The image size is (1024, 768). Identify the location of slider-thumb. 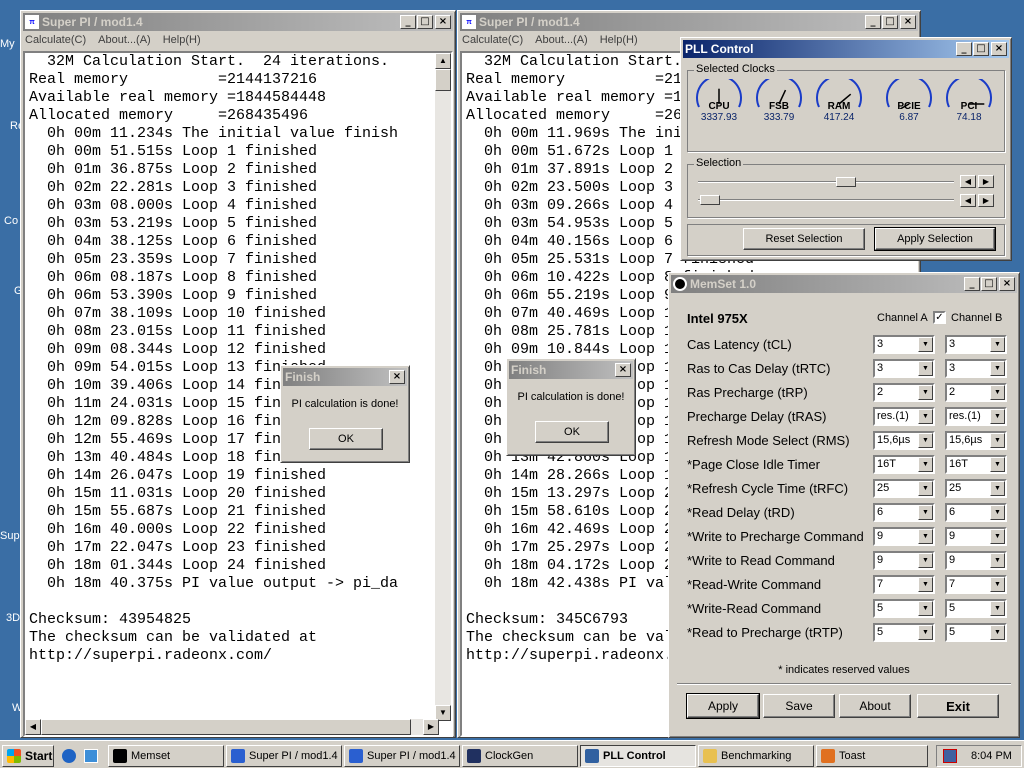
(846, 182).